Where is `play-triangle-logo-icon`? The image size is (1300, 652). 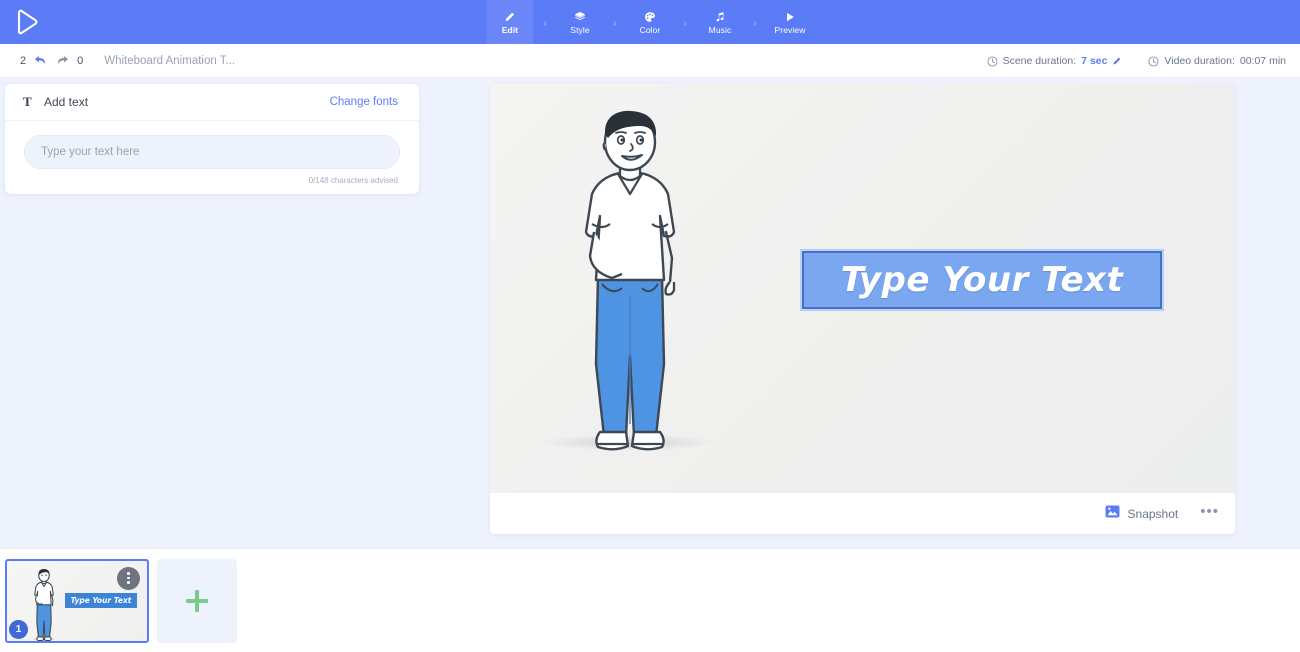
play-triangle-logo-icon is located at coordinates (27, 22).